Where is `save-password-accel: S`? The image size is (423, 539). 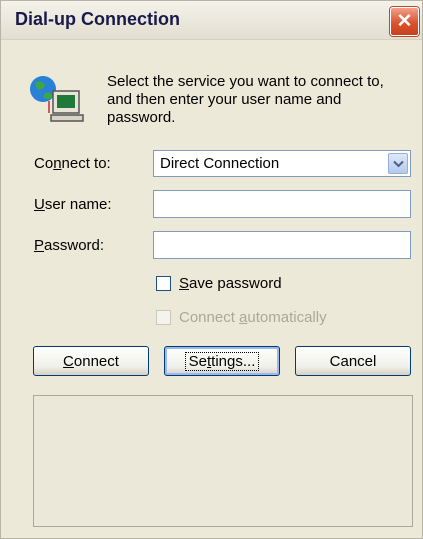
save-password-accel: S is located at coordinates (184, 283).